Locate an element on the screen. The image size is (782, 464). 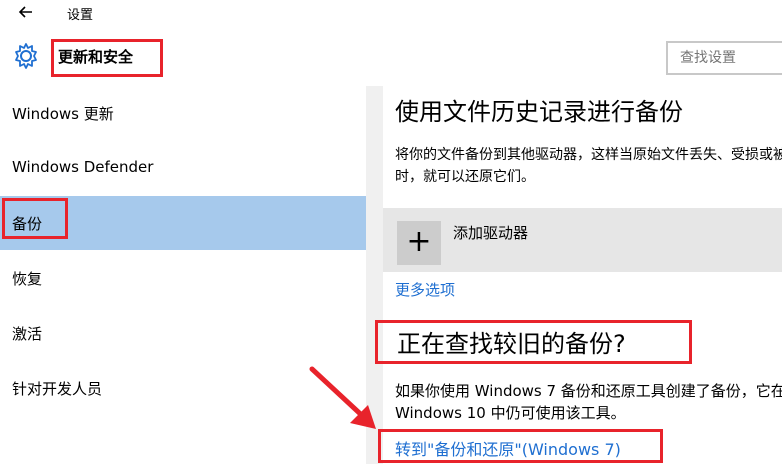
window-title: 设置 is located at coordinates (80, 15).